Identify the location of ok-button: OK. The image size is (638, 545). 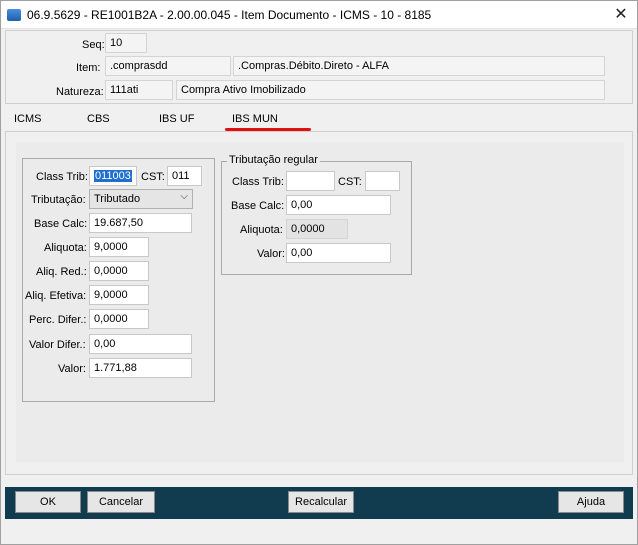
(48, 502).